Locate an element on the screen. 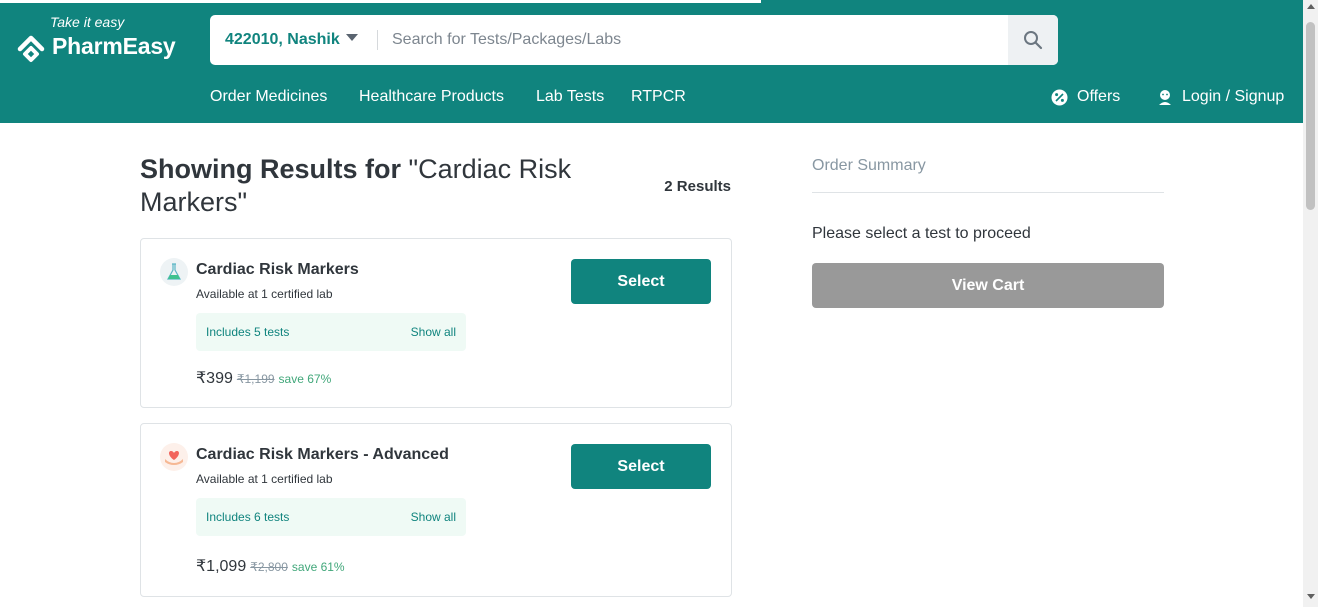 The height and width of the screenshot is (607, 1318). test-mrp: ₹1,199 is located at coordinates (255, 379).